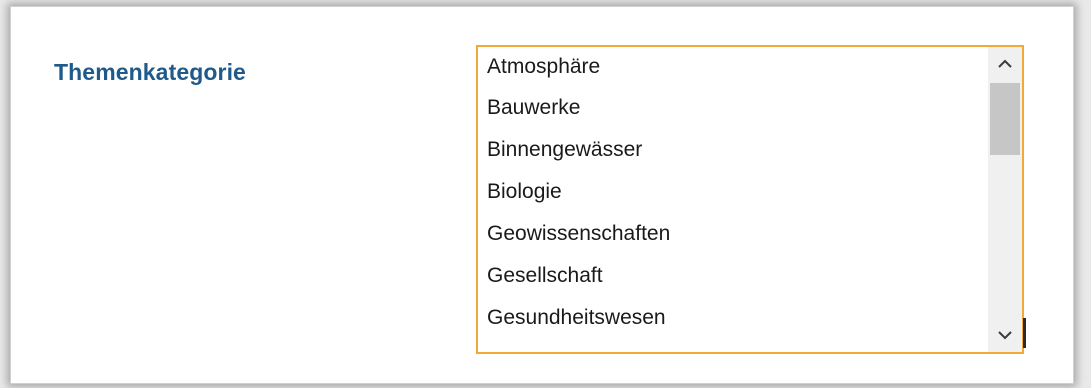 This screenshot has height=388, width=1091. I want to click on list-option-biologie: Biologie, so click(733, 192).